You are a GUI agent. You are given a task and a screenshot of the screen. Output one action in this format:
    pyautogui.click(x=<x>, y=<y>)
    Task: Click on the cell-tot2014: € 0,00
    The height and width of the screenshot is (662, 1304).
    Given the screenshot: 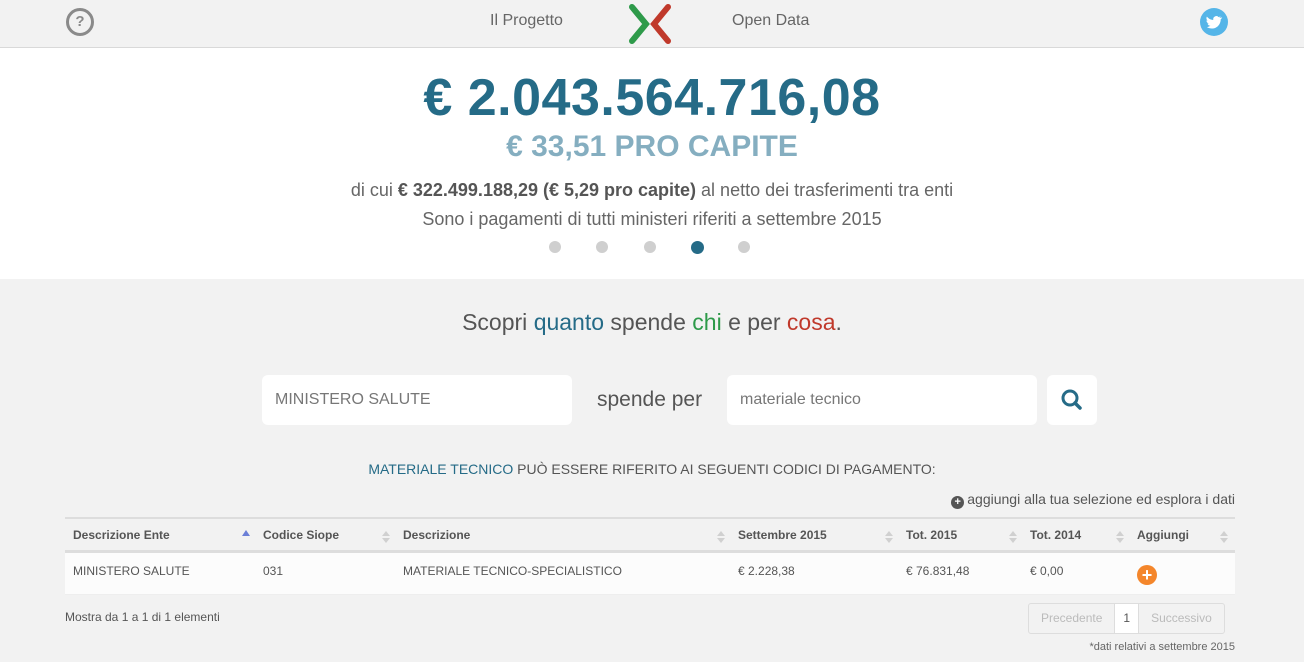 What is the action you would take?
    pyautogui.click(x=1047, y=571)
    